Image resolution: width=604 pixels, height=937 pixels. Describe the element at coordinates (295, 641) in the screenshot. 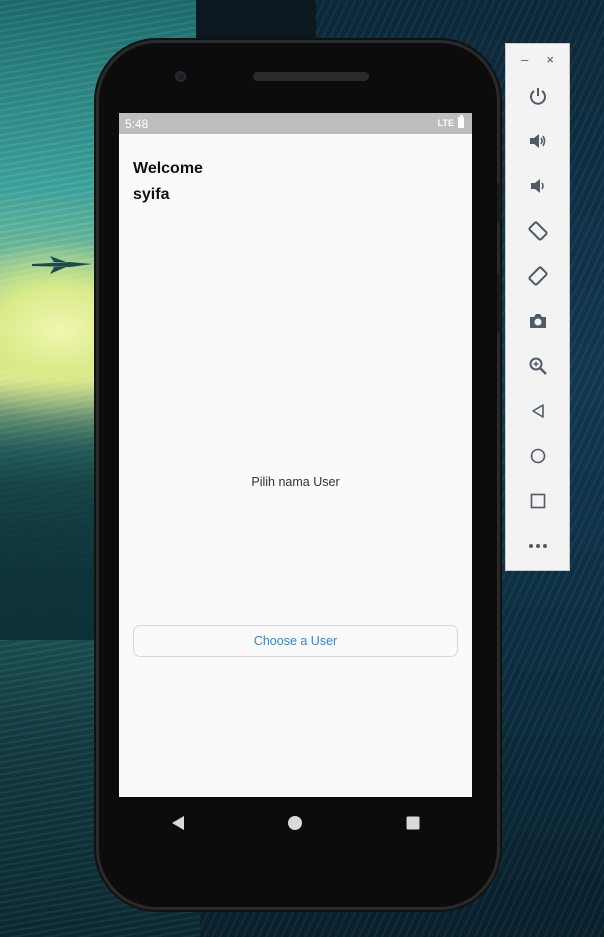

I see `choose-user-button: Choose a User` at that location.